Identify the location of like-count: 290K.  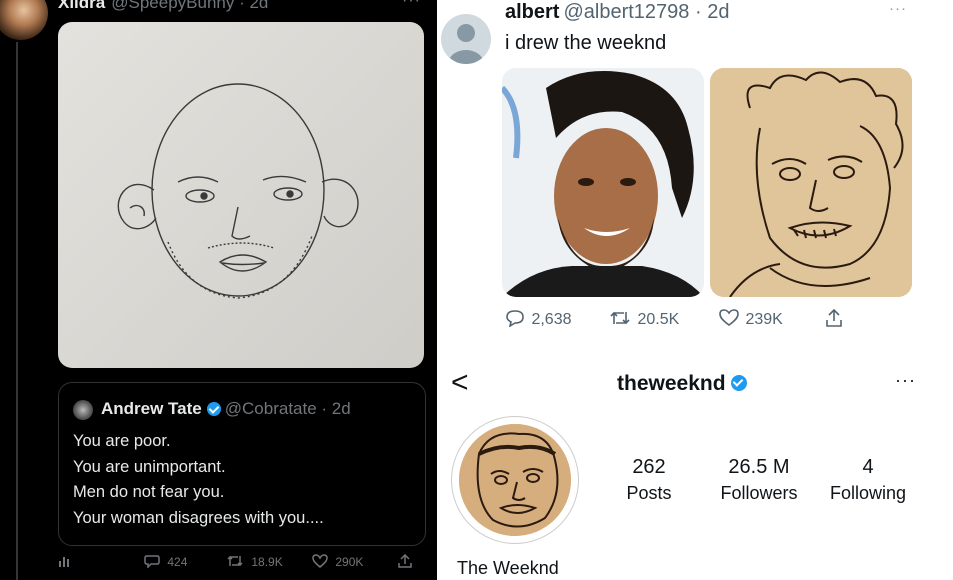
(349, 562).